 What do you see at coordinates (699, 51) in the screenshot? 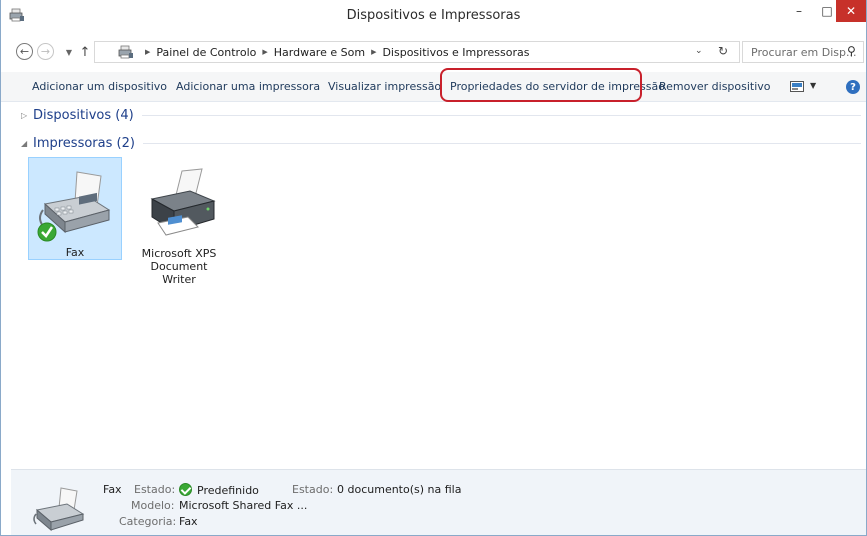
I see `address-dropdown-icon: ⌄` at bounding box center [699, 51].